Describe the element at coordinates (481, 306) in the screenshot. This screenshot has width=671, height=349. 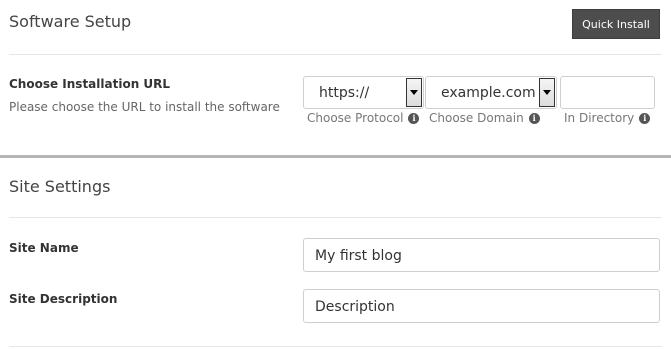
I see `site-description-input: Description` at that location.